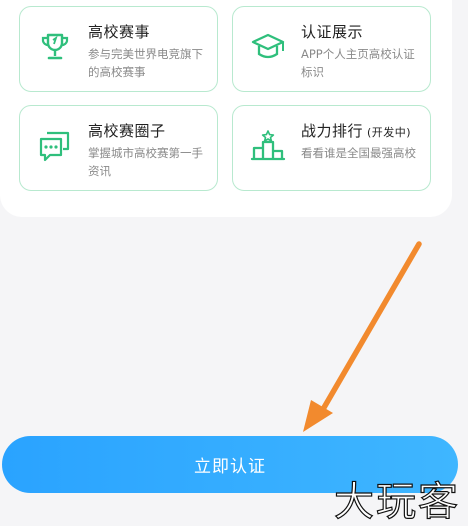 This screenshot has width=468, height=526. I want to click on chat-bubble-icon, so click(54, 146).